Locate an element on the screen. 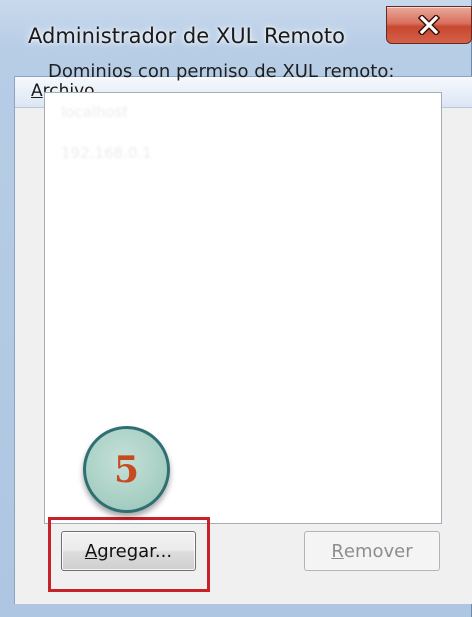 This screenshot has width=472, height=617. domain-list-item: localhost is located at coordinates (94, 112).